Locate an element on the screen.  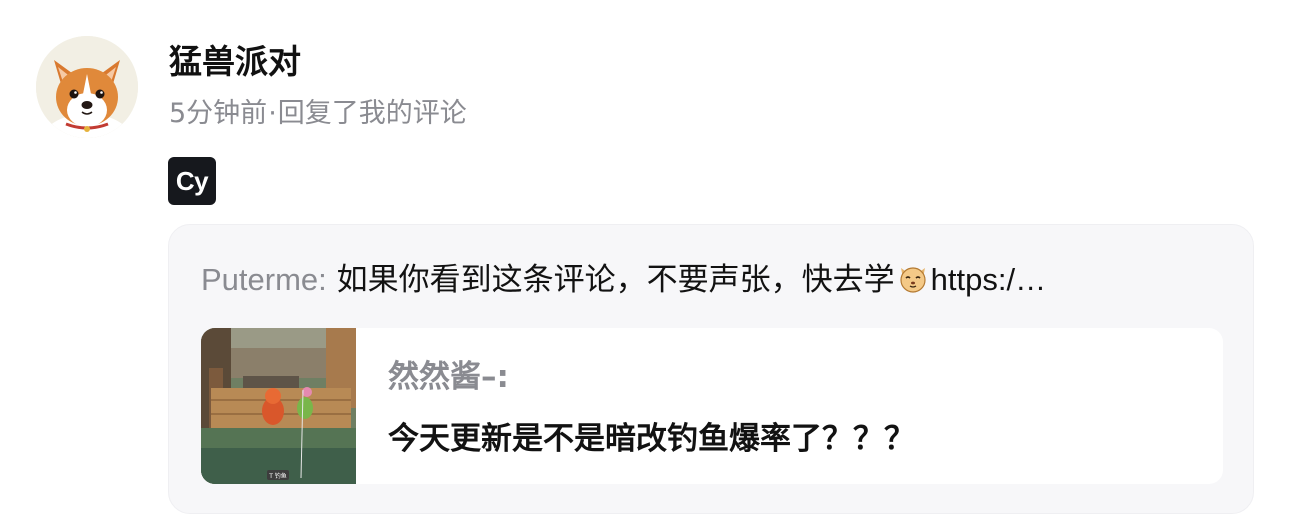
comment-text-badge: Cy is located at coordinates (192, 181).